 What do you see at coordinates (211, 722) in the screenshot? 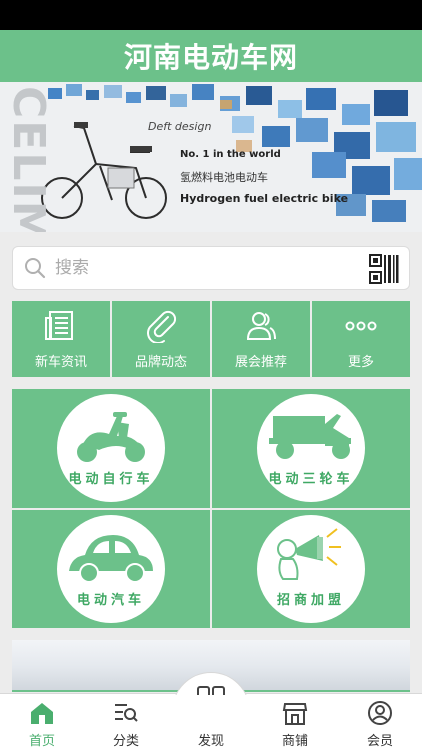
I see `tab-discover-label: 发现` at bounding box center [211, 722].